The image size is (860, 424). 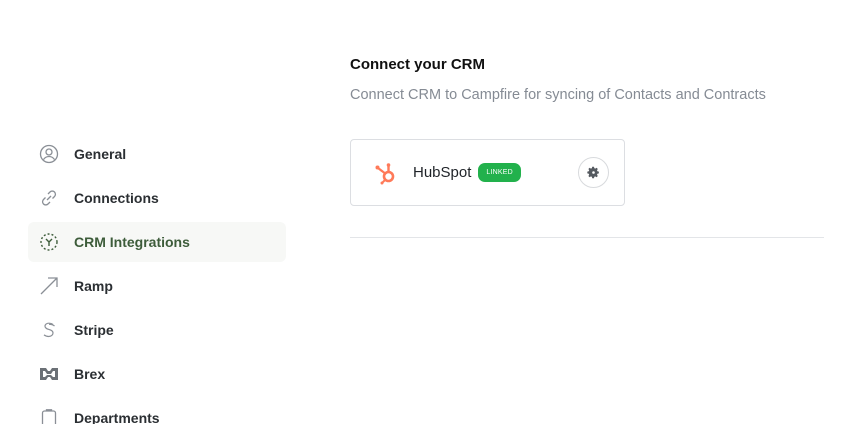 What do you see at coordinates (116, 198) in the screenshot?
I see `sidebar-item-label: Connections` at bounding box center [116, 198].